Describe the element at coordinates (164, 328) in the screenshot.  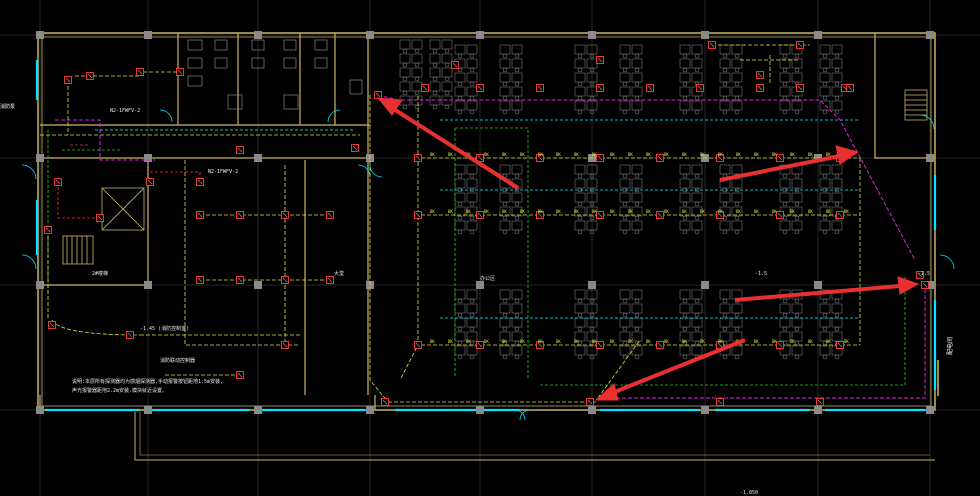
I see `corridor-label: -1.45 (消防控制室)` at that location.